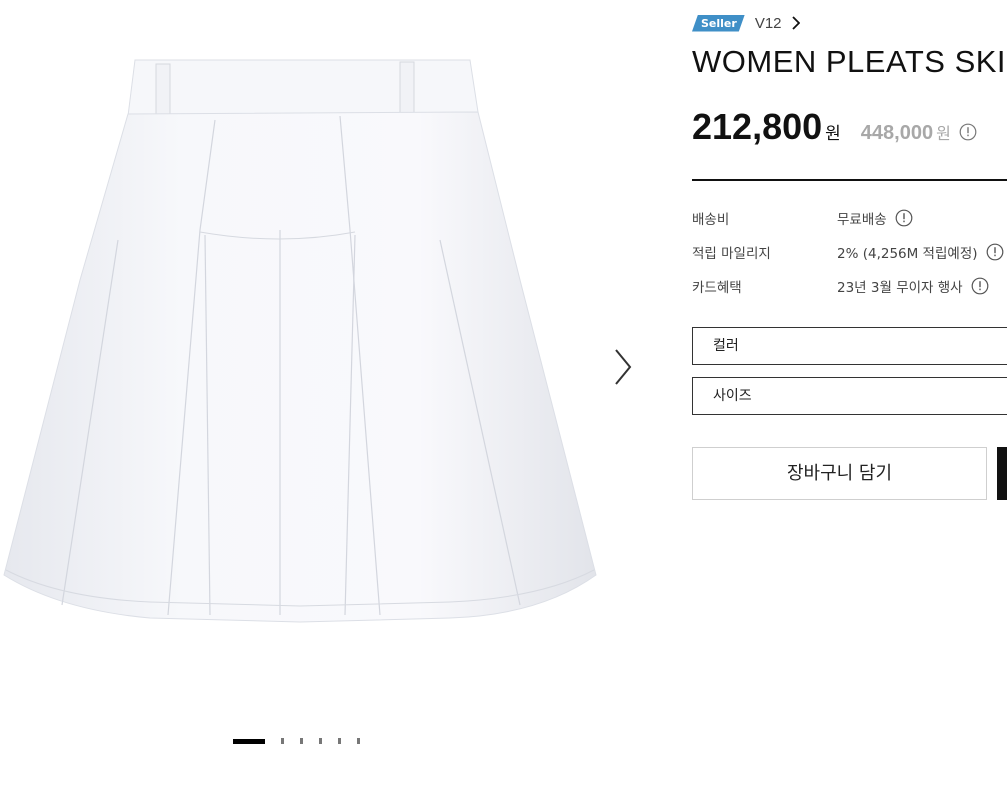  Describe the element at coordinates (900, 288) in the screenshot. I see `spec-value: 23년 3월 무이자 행사` at that location.